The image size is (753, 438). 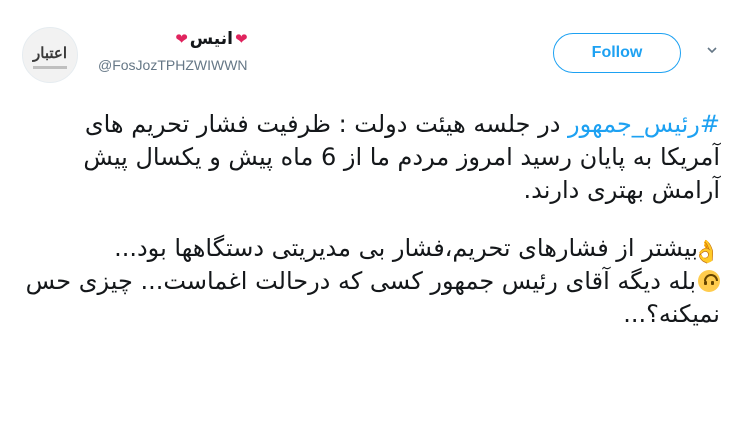 What do you see at coordinates (617, 53) in the screenshot?
I see `follow-button: Follow` at bounding box center [617, 53].